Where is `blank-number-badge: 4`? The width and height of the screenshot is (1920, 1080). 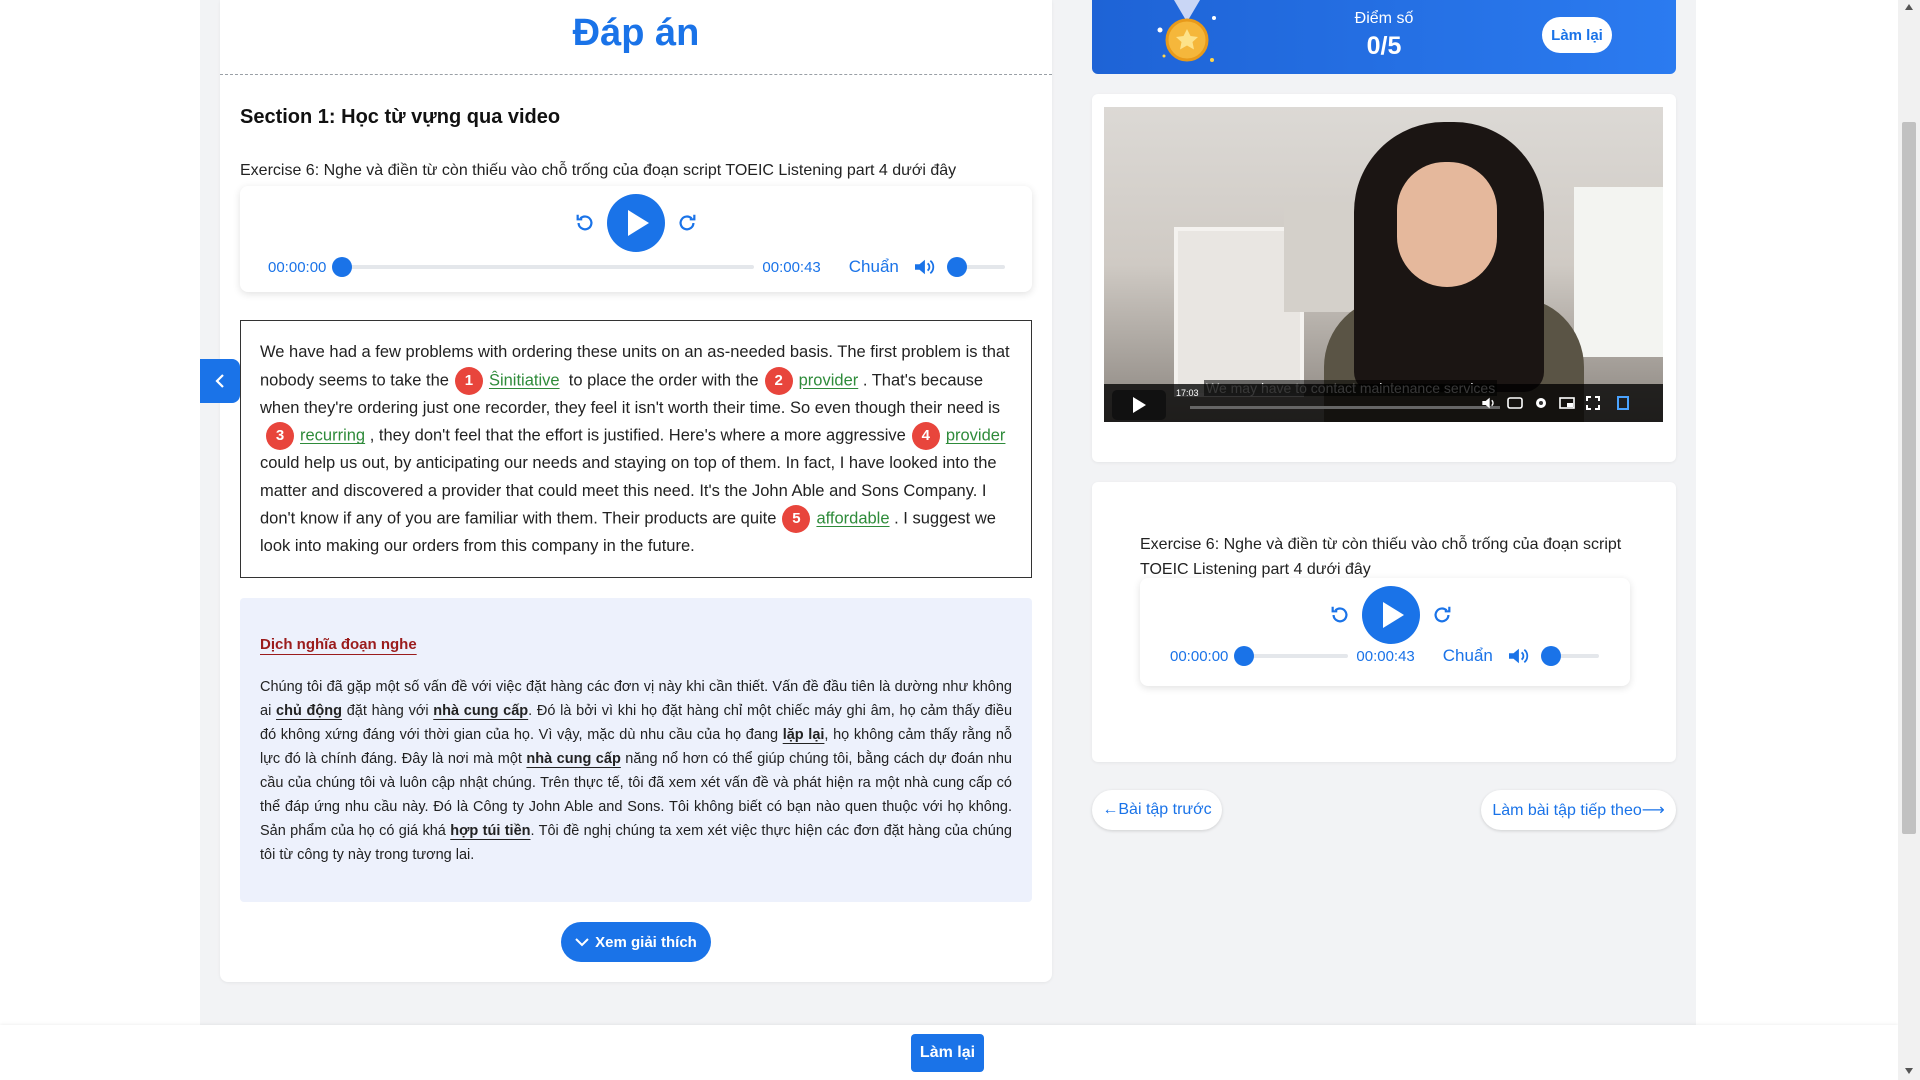 blank-number-badge: 4 is located at coordinates (925, 436).